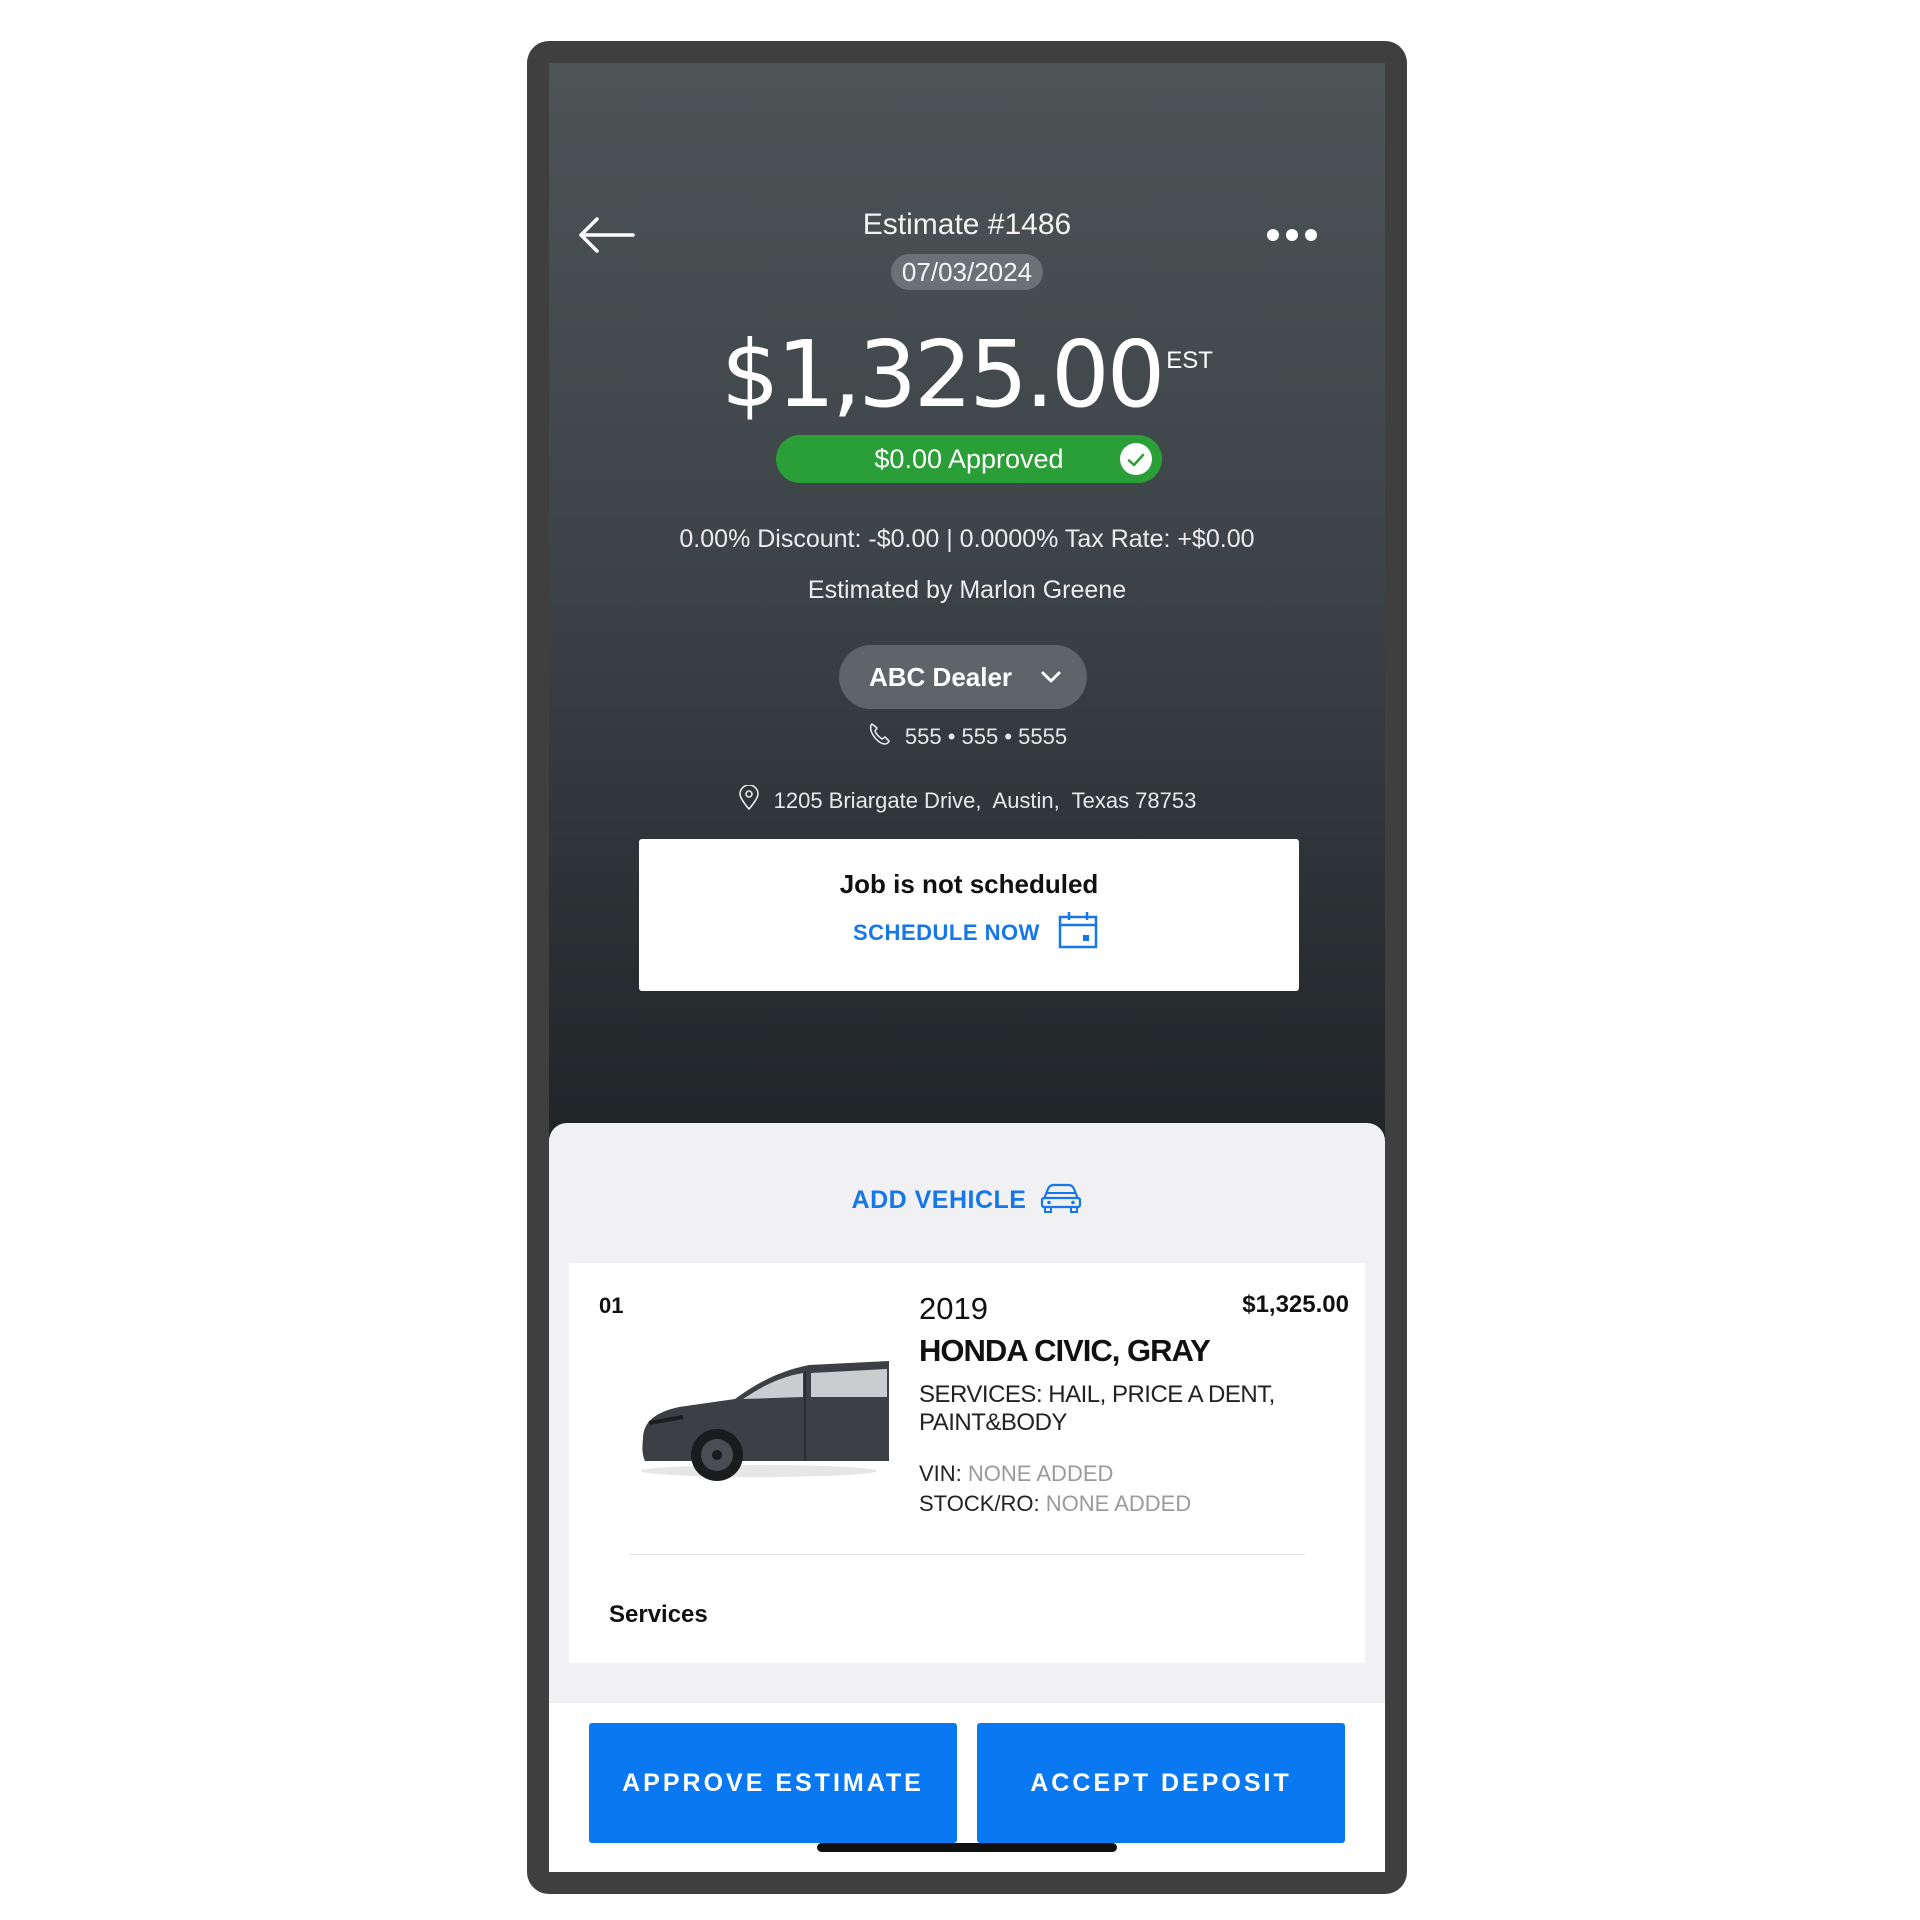  Describe the element at coordinates (967, 1554) in the screenshot. I see `divider` at that location.